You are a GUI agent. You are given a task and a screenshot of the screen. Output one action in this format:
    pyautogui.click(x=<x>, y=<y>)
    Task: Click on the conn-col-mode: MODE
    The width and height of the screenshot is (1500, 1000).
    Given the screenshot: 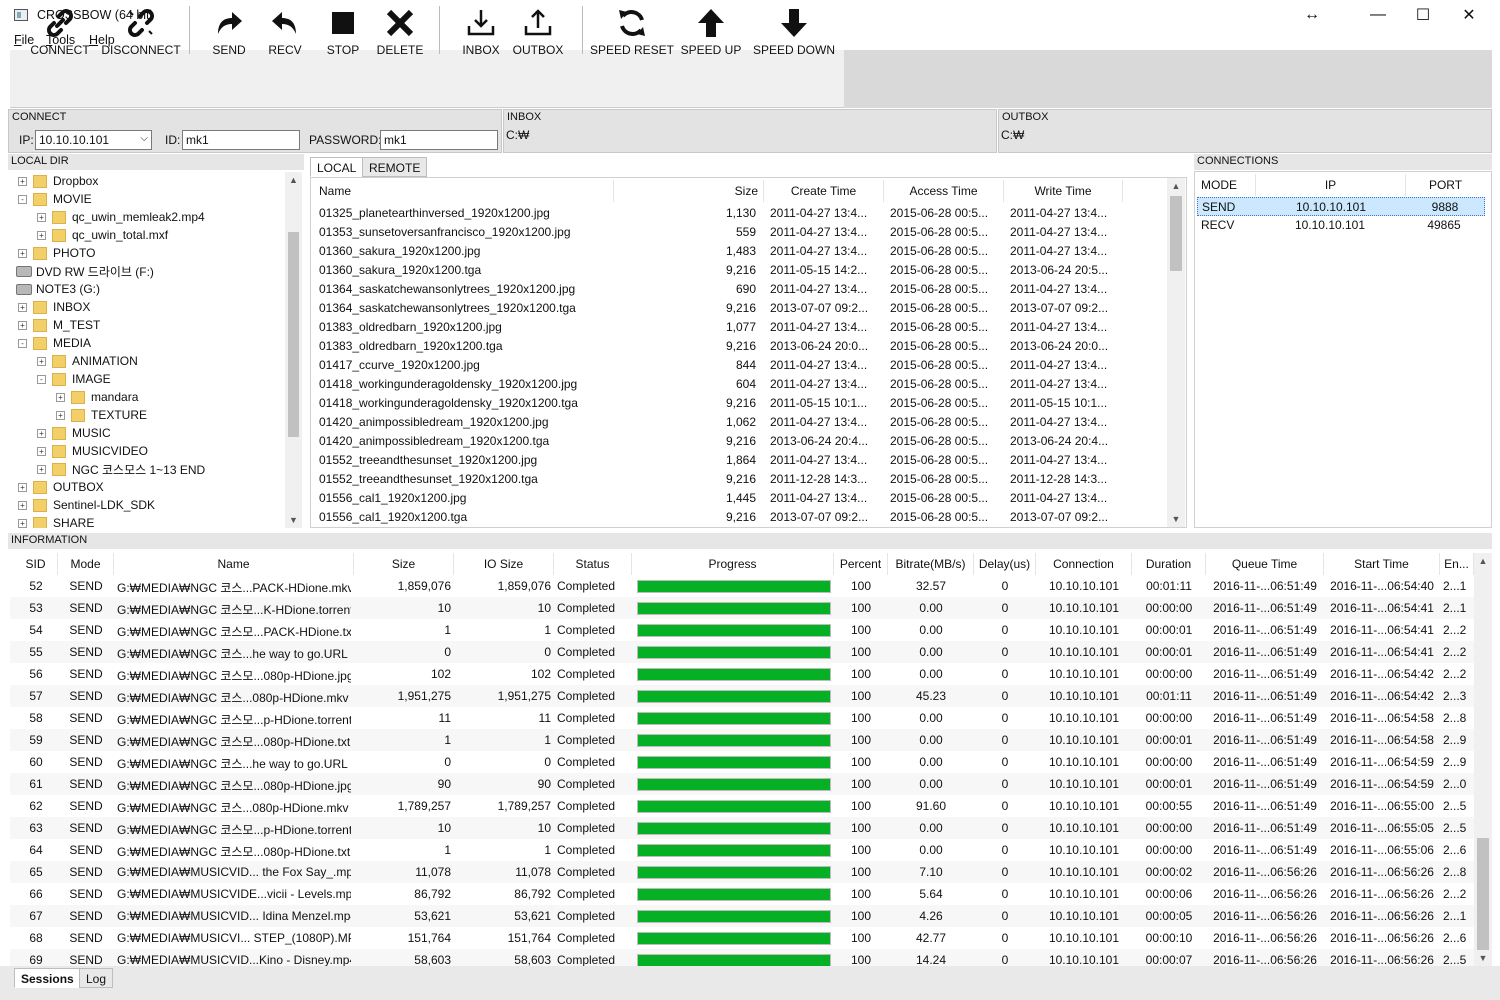 What is the action you would take?
    pyautogui.click(x=1228, y=185)
    